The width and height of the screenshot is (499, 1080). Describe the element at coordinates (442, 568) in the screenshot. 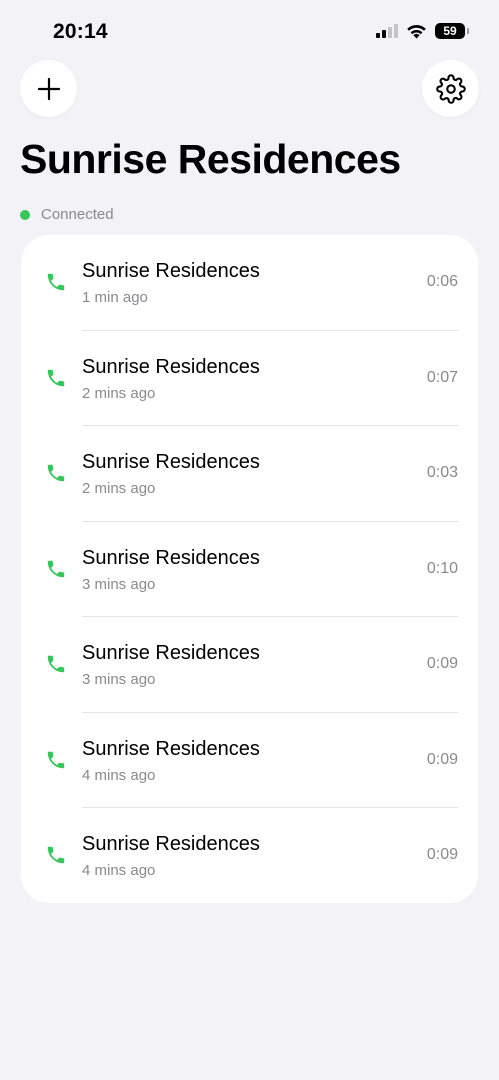

I see `call-duration: 0:10` at that location.